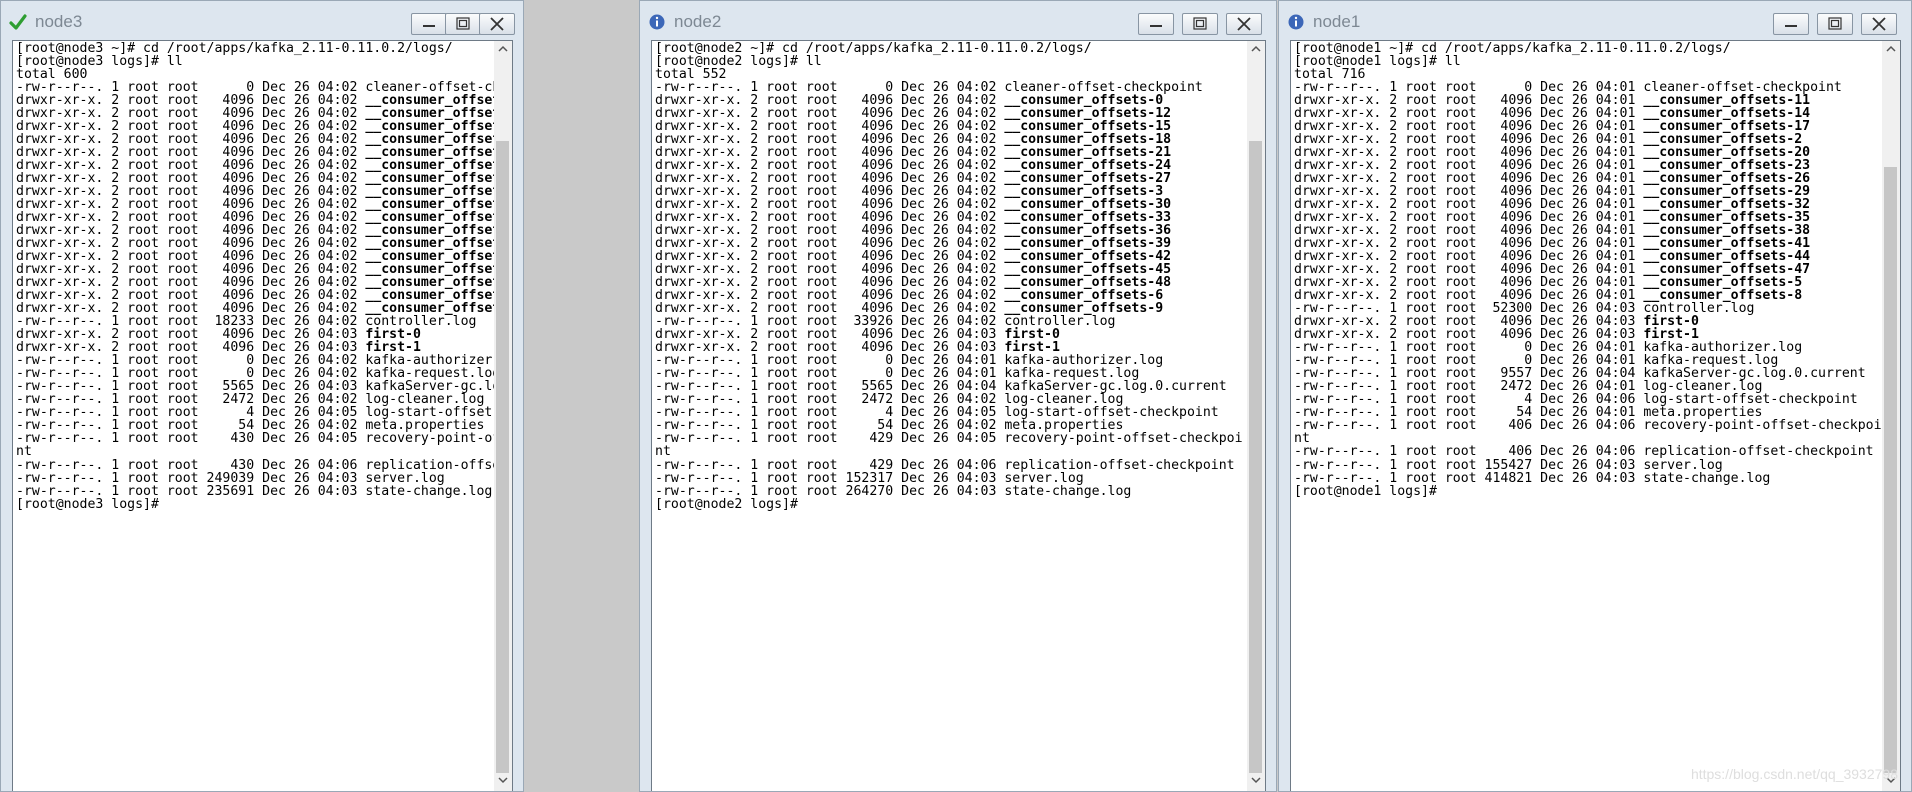 The width and height of the screenshot is (1912, 792). I want to click on window-title: node2, so click(698, 21).